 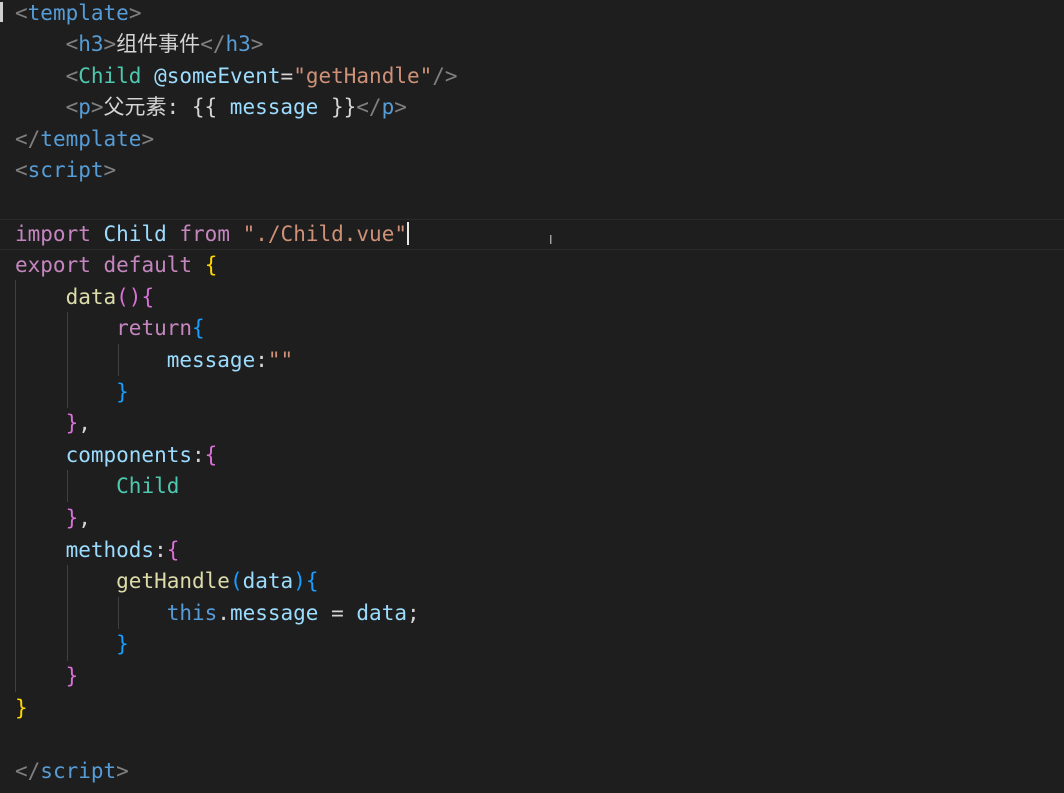 What do you see at coordinates (53, 265) in the screenshot?
I see `keyword: export` at bounding box center [53, 265].